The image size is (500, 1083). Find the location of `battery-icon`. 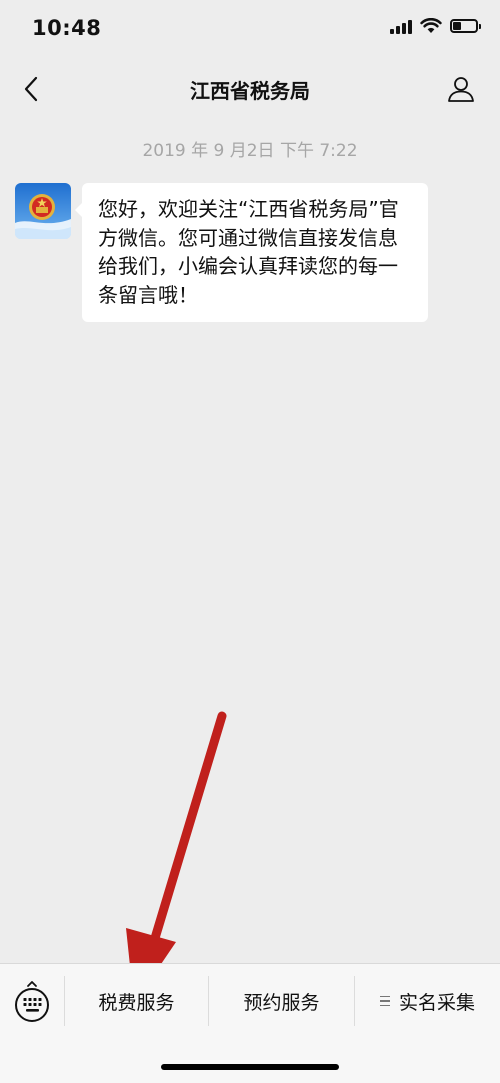

battery-icon is located at coordinates (465, 26).